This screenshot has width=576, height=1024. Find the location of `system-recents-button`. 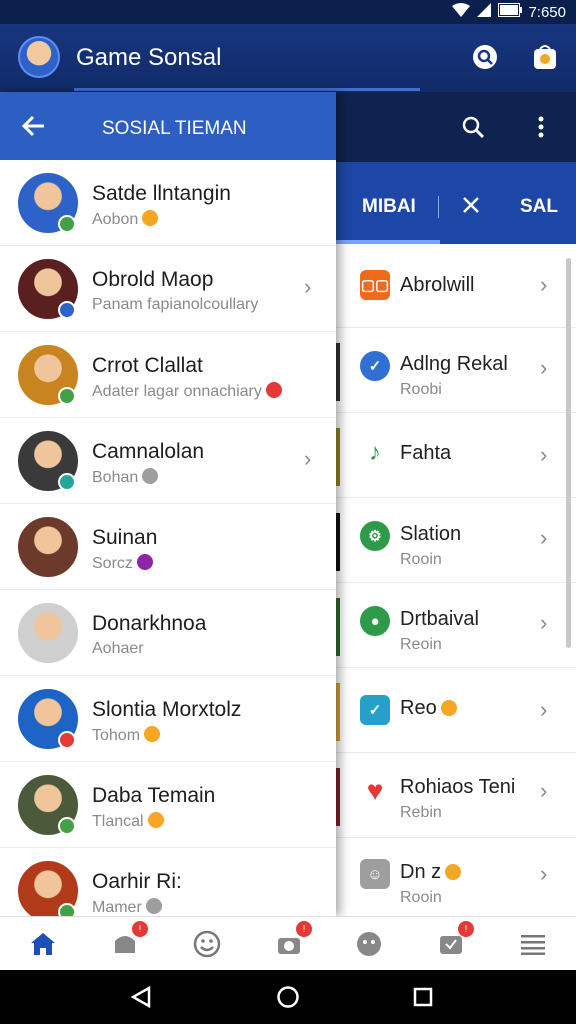

system-recents-button is located at coordinates (423, 997).